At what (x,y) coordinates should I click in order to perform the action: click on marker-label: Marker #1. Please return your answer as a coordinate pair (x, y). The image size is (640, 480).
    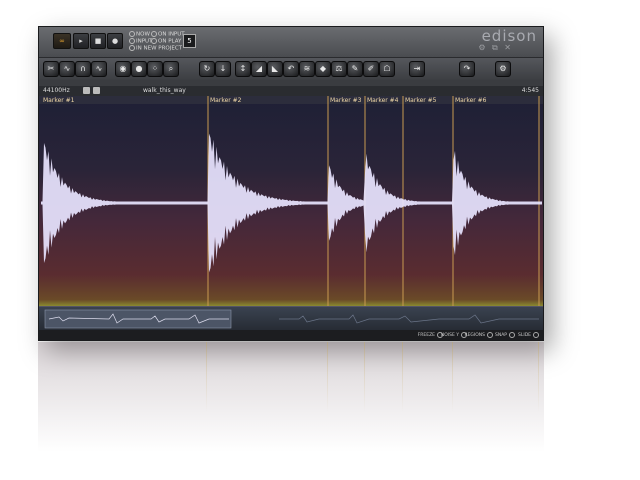
    Looking at the image, I should click on (59, 100).